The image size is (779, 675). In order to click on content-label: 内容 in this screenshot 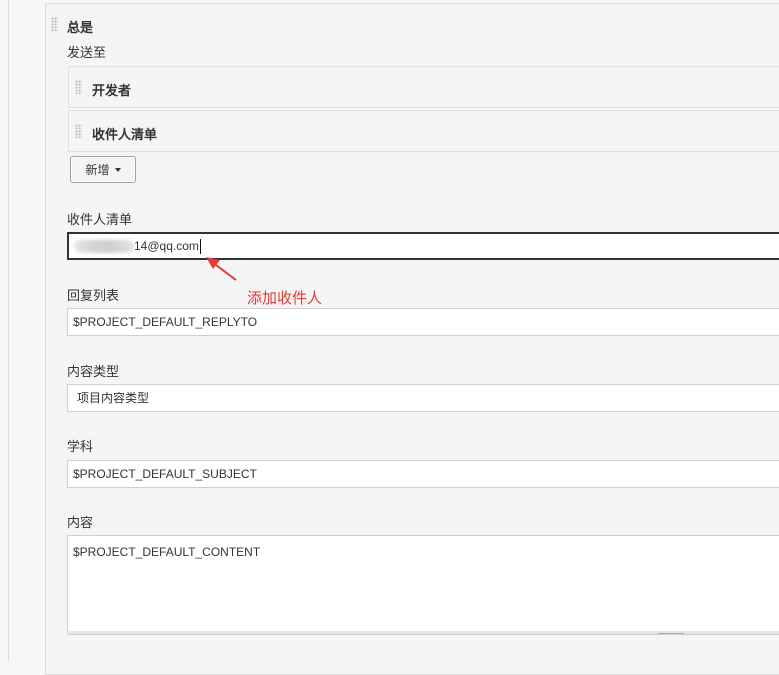, I will do `click(80, 522)`.